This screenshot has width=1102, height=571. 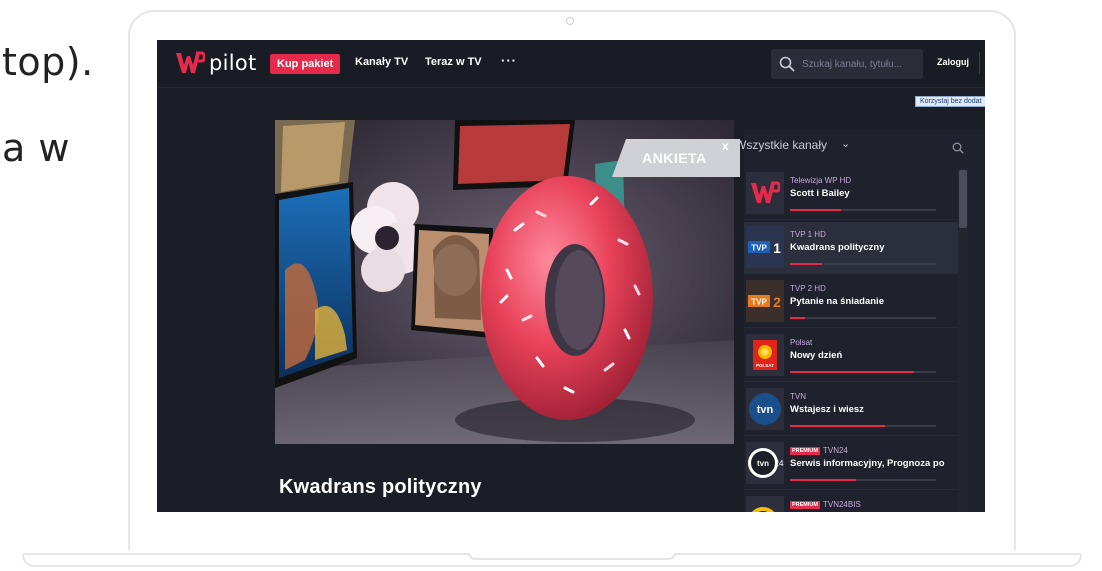 What do you see at coordinates (305, 64) in the screenshot?
I see `buy-package-button: Kup pakiet` at bounding box center [305, 64].